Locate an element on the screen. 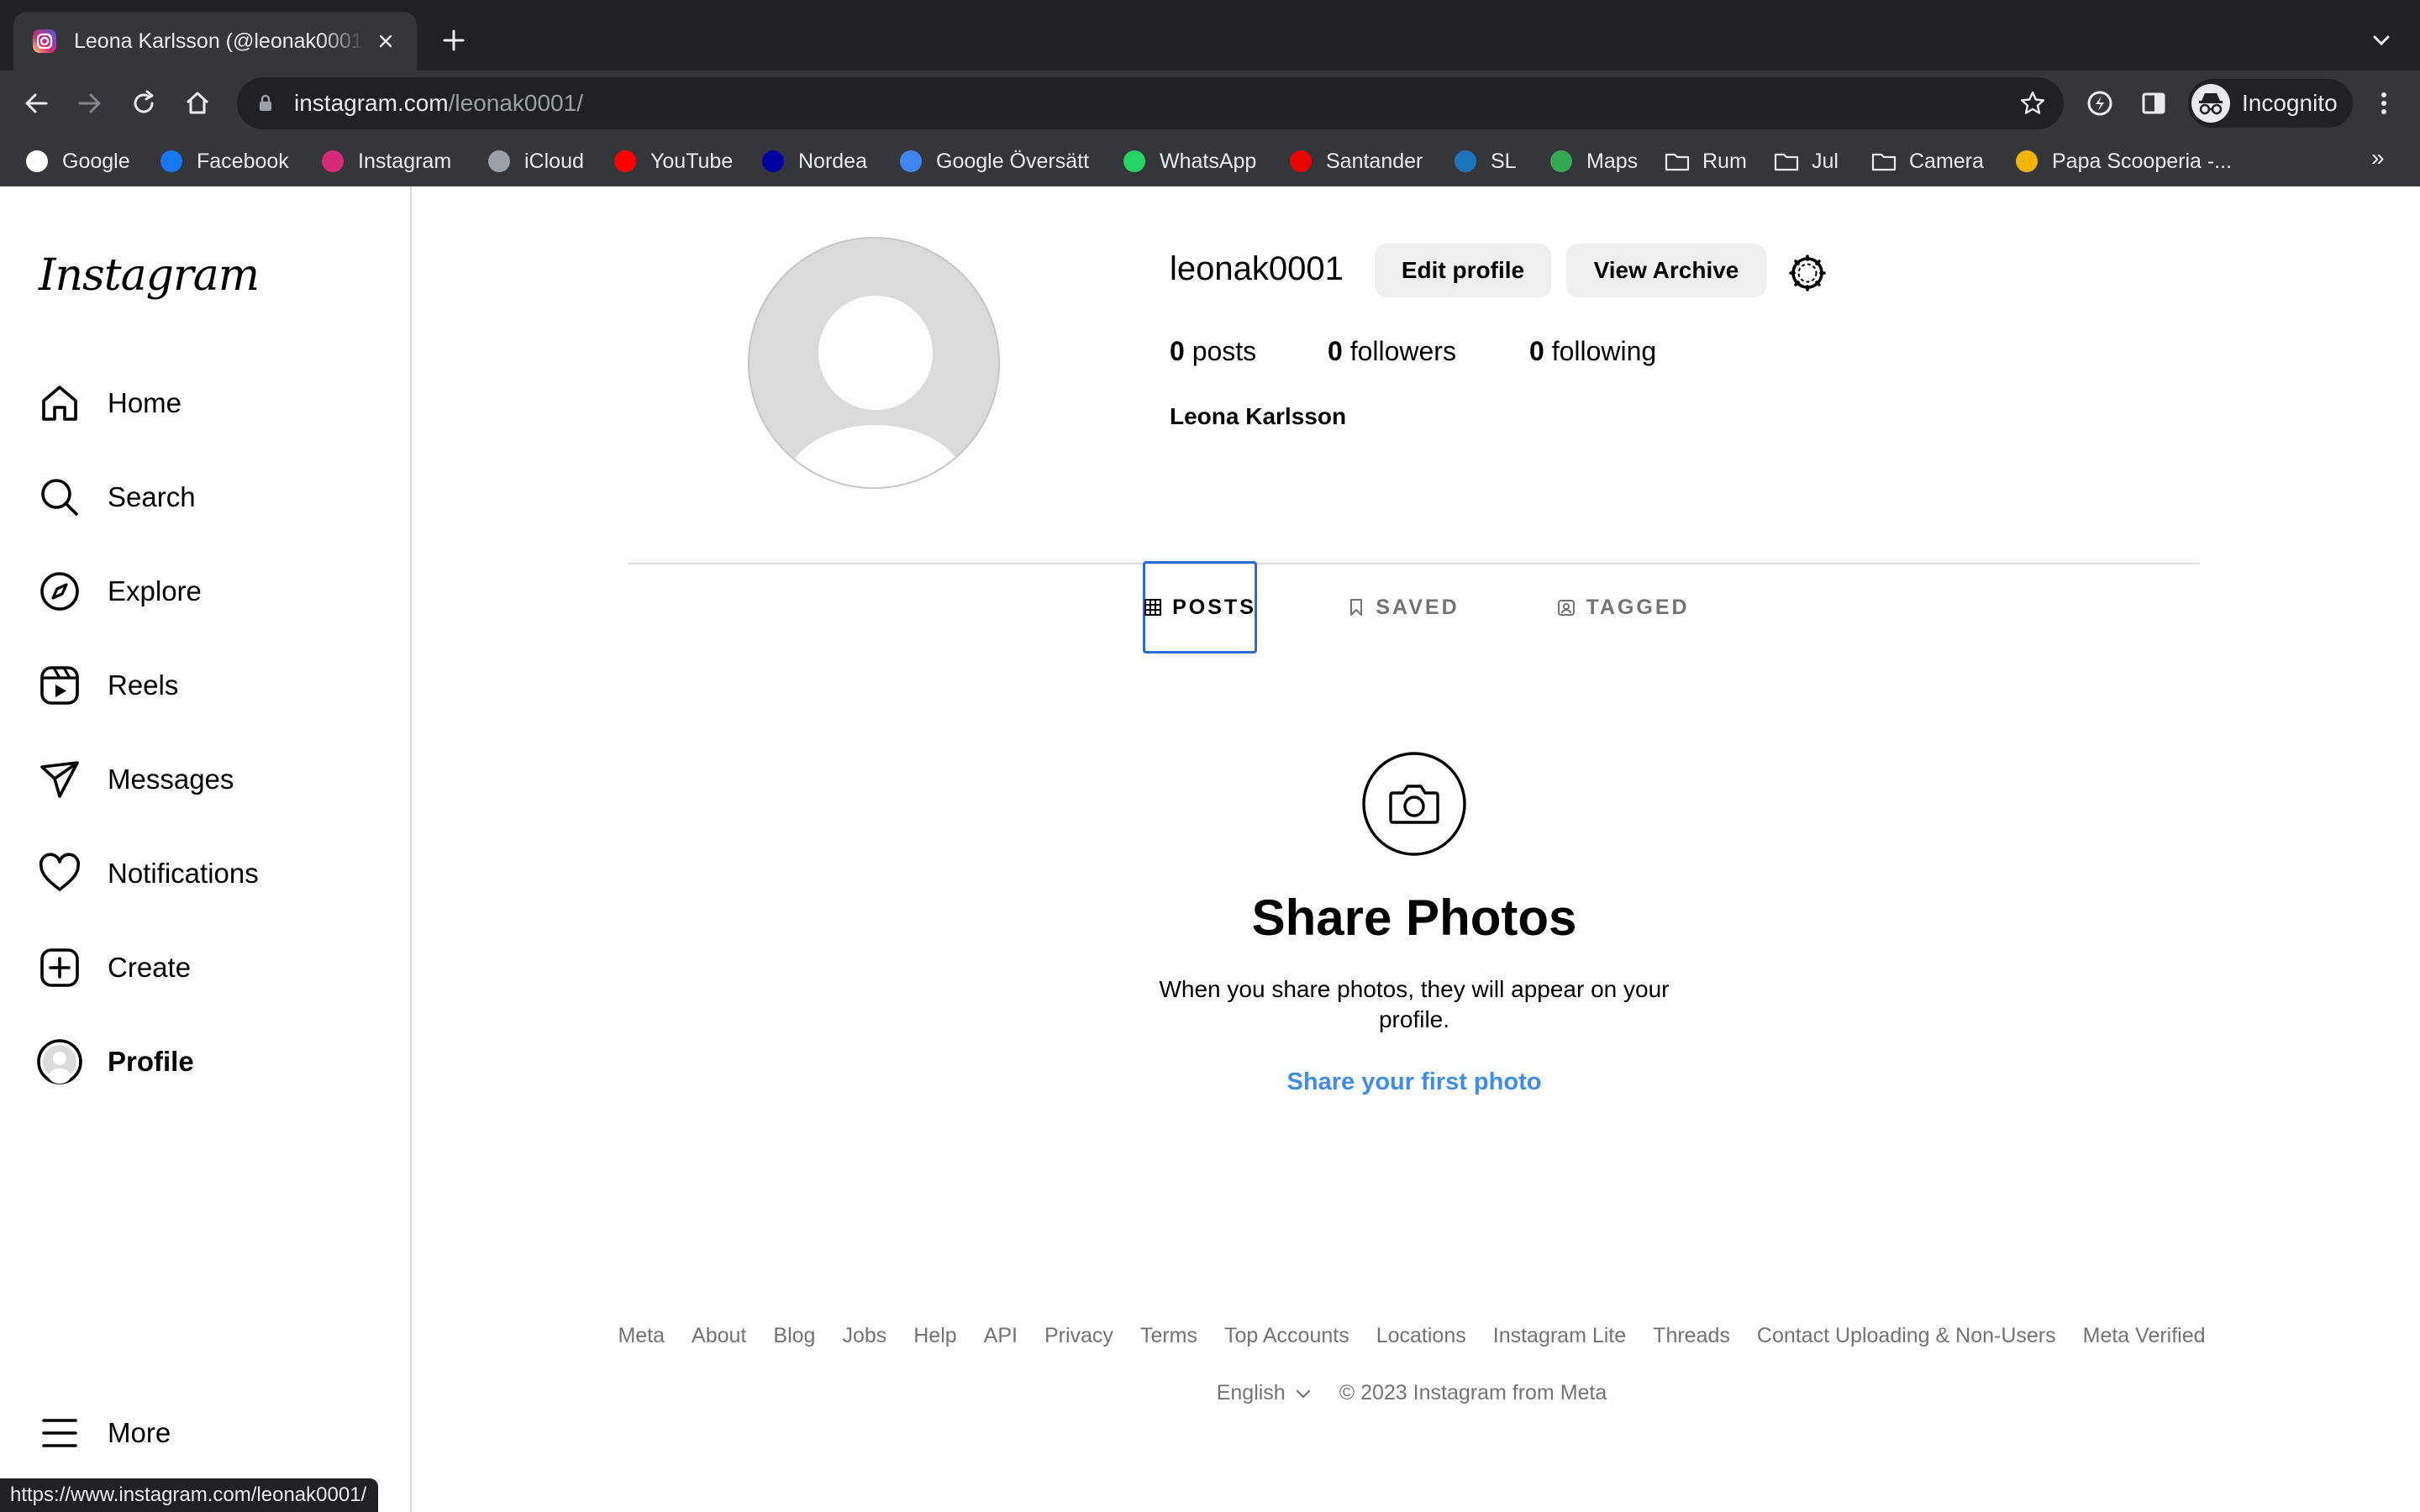 The width and height of the screenshot is (2420, 1512). tab-posts: POSTS is located at coordinates (1200, 607).